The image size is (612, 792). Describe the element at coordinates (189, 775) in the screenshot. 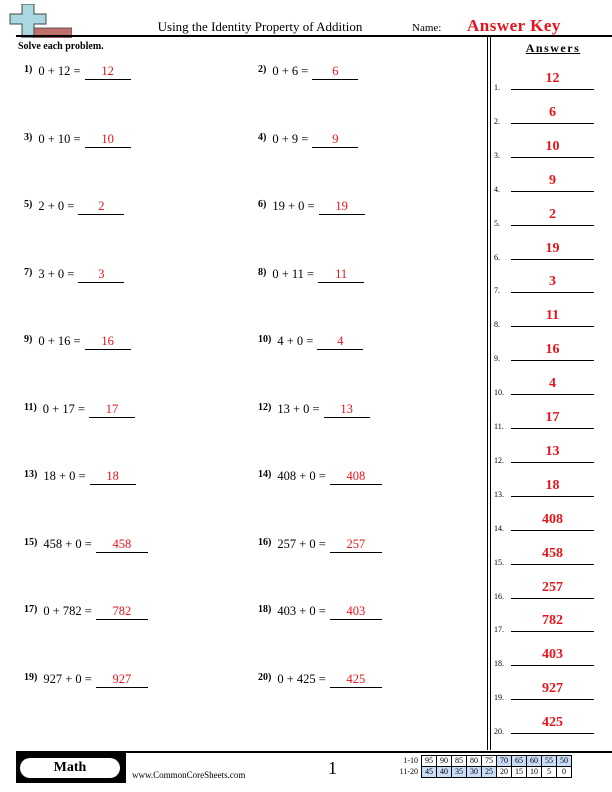

I see `site-url: www.CommonCoreSheets.com` at that location.